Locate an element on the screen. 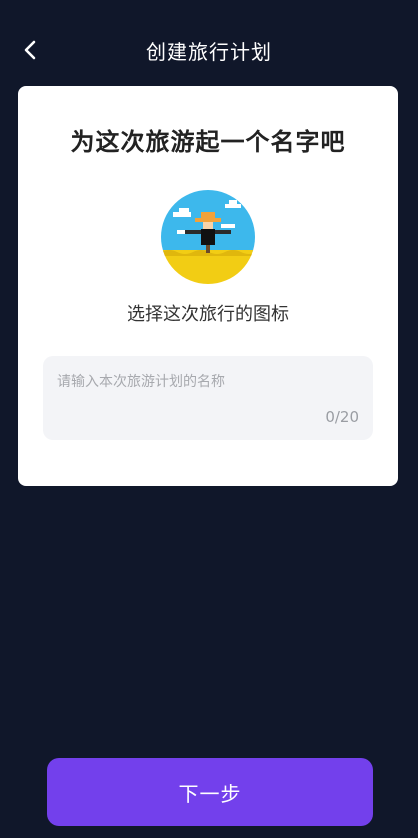  trip-icon-selector is located at coordinates (208, 237).